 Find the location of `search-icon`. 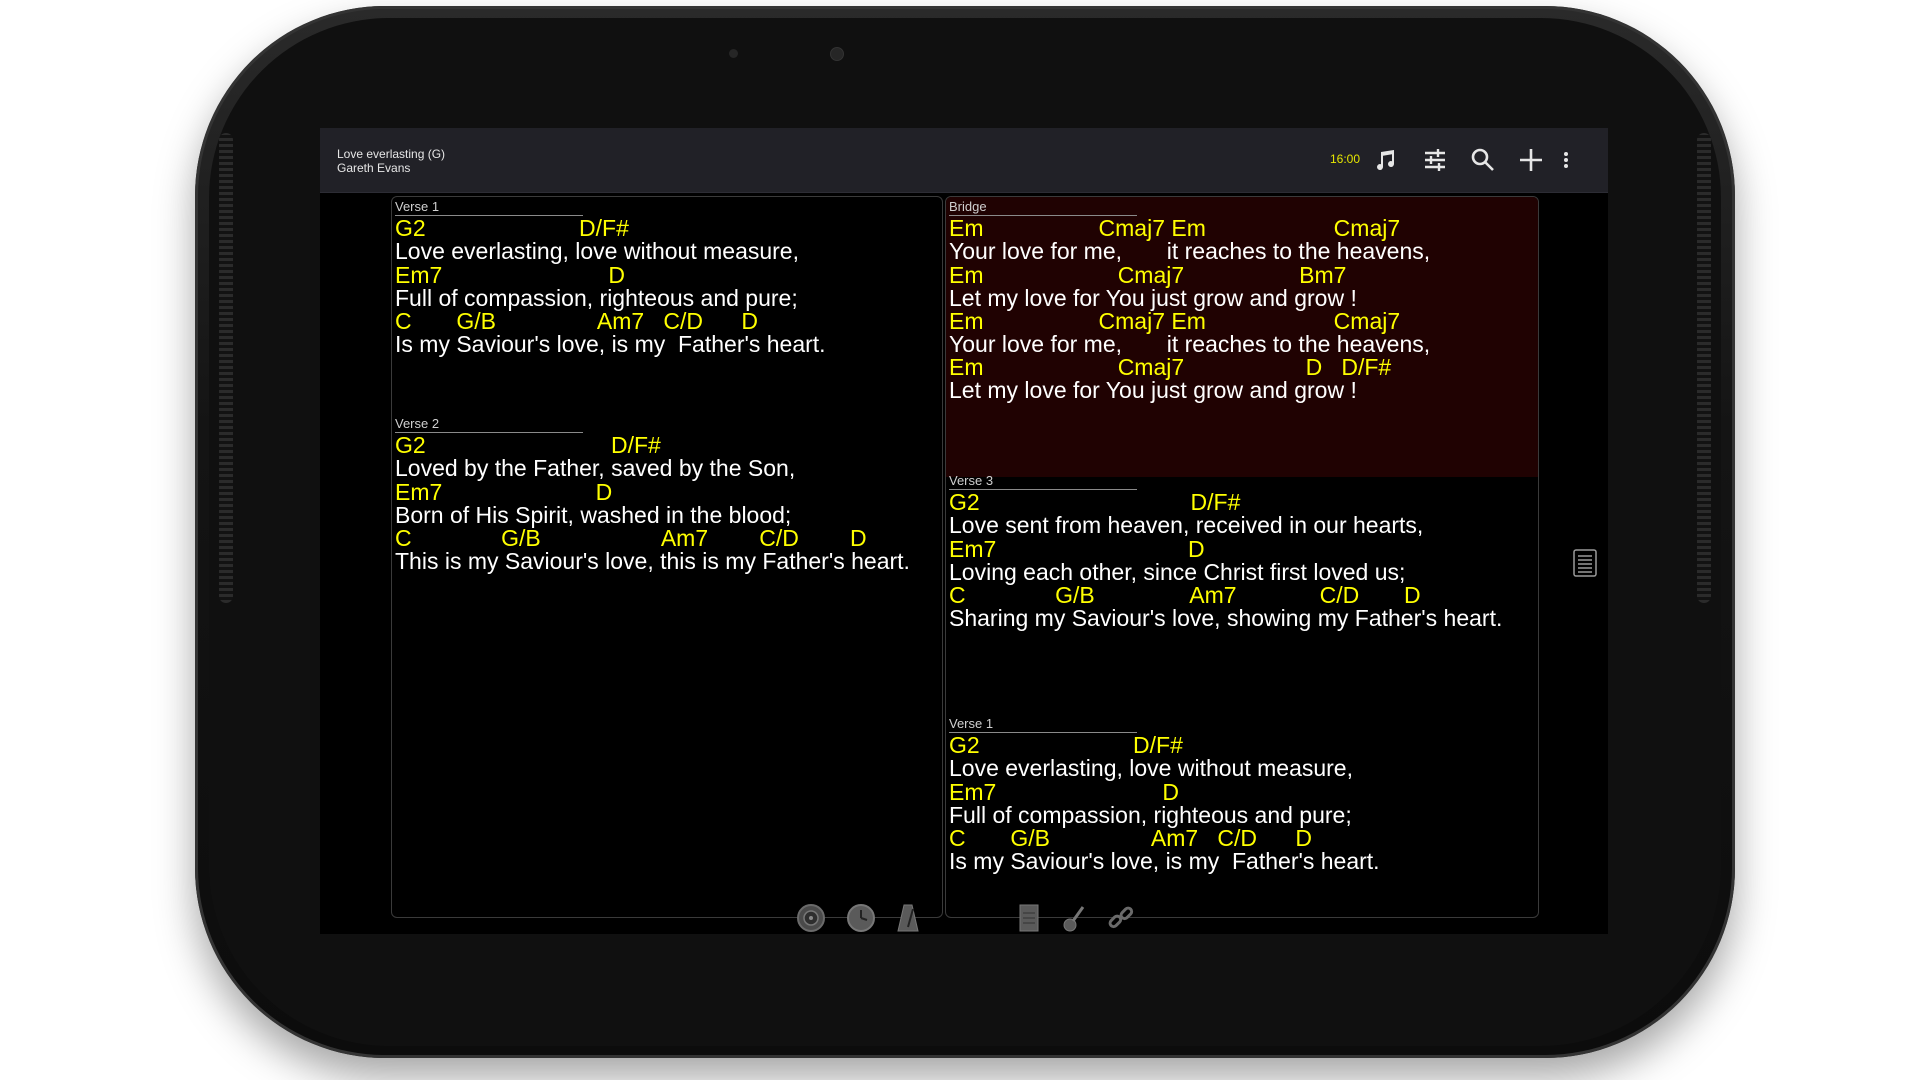

search-icon is located at coordinates (1483, 160).